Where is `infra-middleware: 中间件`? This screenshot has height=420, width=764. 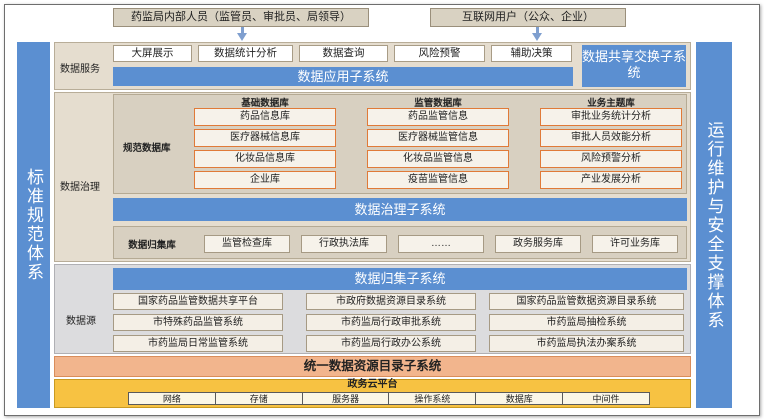 infra-middleware: 中间件 is located at coordinates (606, 398).